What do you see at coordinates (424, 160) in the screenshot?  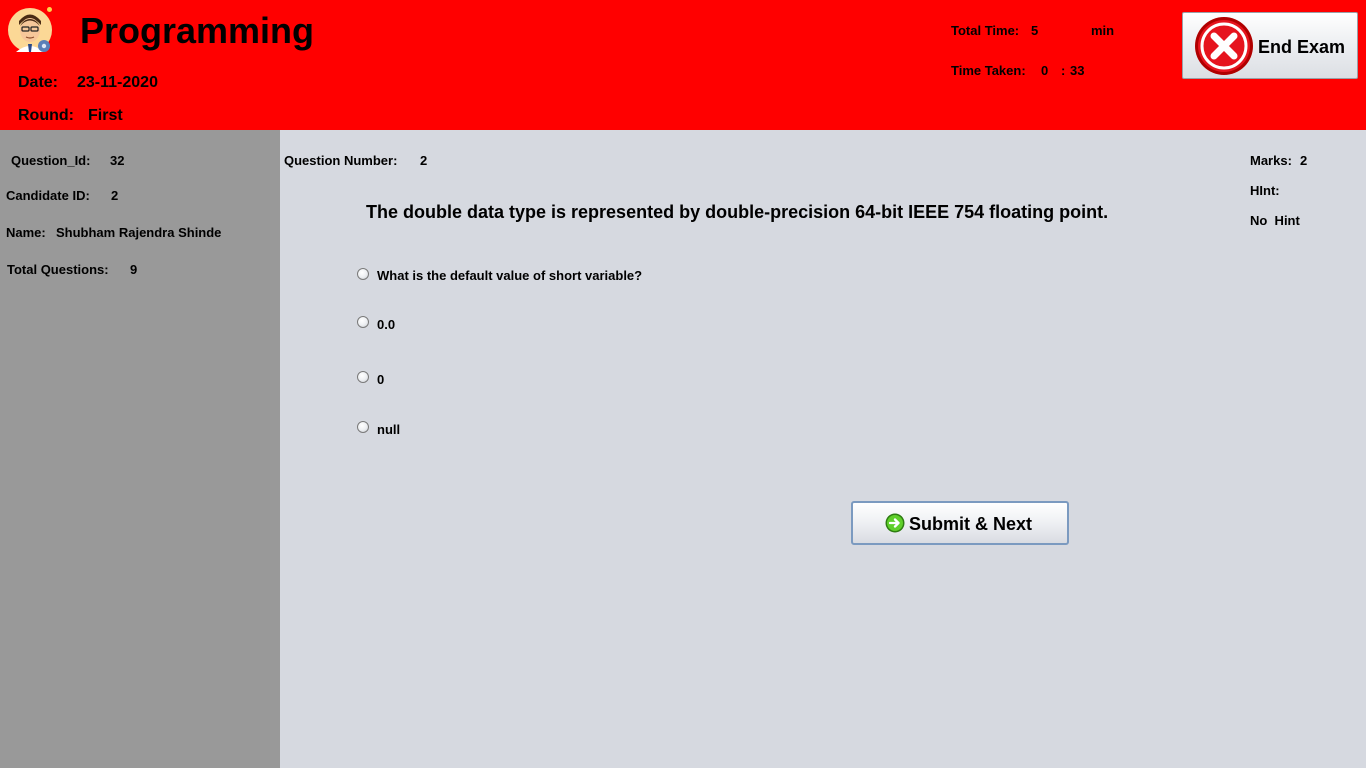 I see `question-number-value: 2` at bounding box center [424, 160].